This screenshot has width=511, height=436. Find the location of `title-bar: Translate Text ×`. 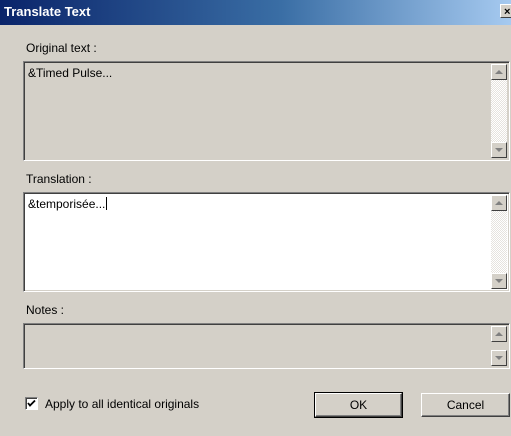

title-bar: Translate Text × is located at coordinates (255, 12).